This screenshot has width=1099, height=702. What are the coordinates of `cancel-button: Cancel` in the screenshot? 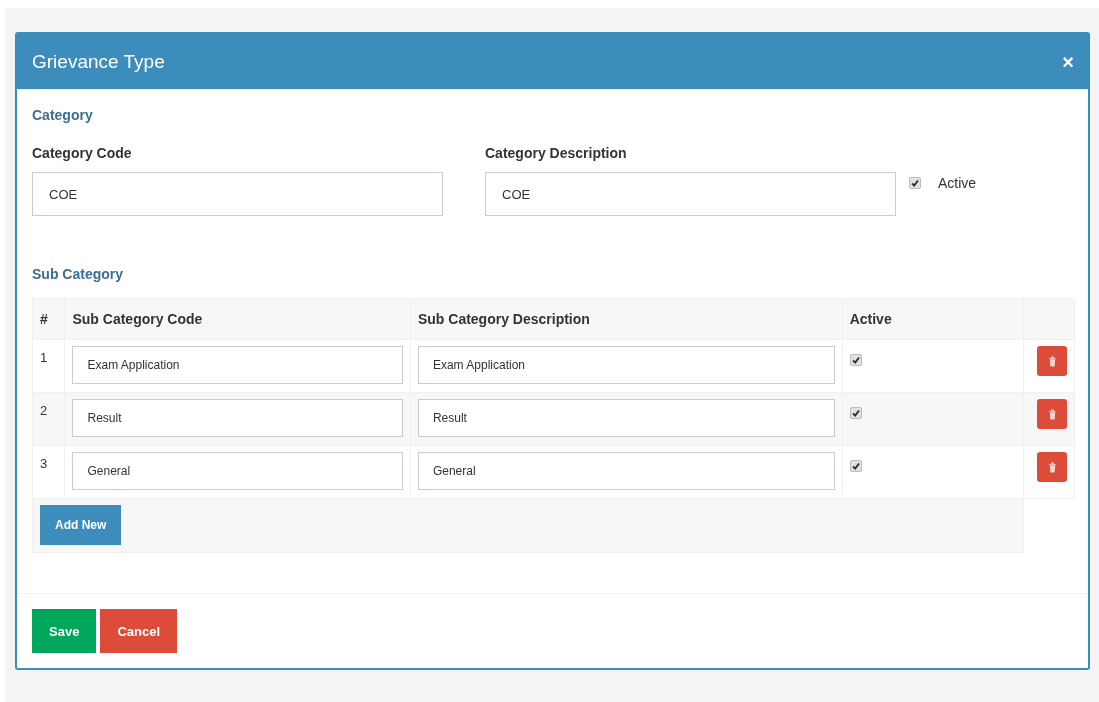 It's located at (138, 631).